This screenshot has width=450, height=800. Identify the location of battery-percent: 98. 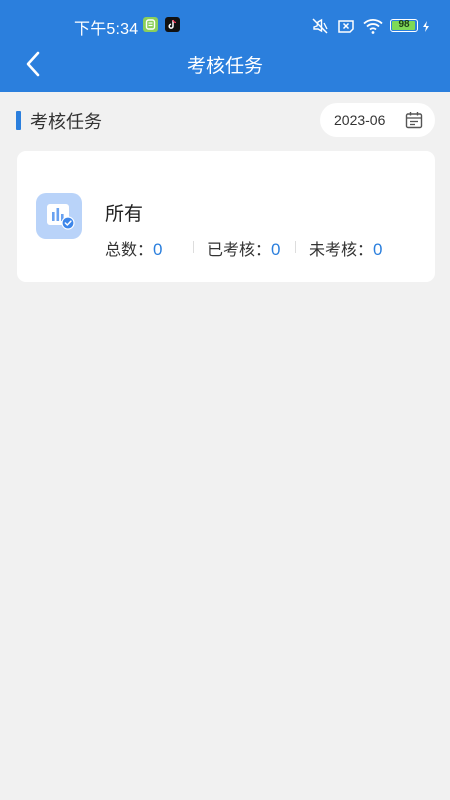
(404, 24).